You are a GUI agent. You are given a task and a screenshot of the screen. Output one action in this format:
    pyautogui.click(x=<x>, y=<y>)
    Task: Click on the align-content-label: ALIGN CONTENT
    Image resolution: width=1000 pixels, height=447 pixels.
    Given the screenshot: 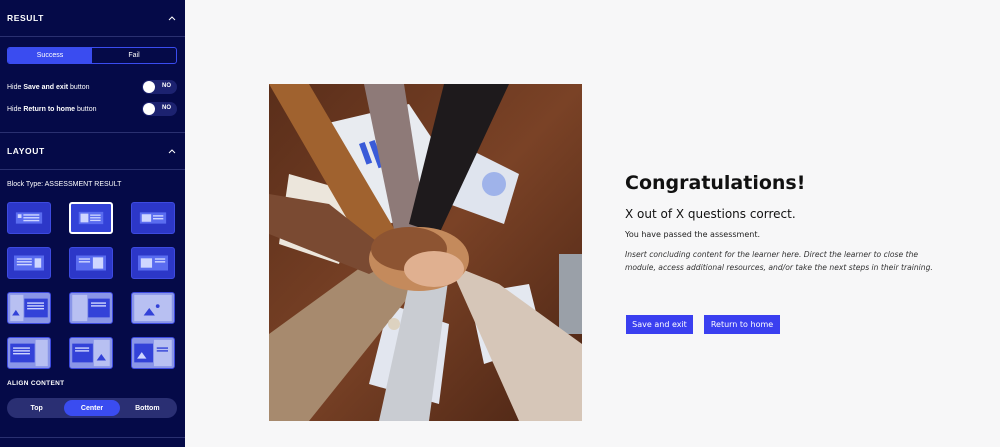 What is the action you would take?
    pyautogui.click(x=36, y=383)
    